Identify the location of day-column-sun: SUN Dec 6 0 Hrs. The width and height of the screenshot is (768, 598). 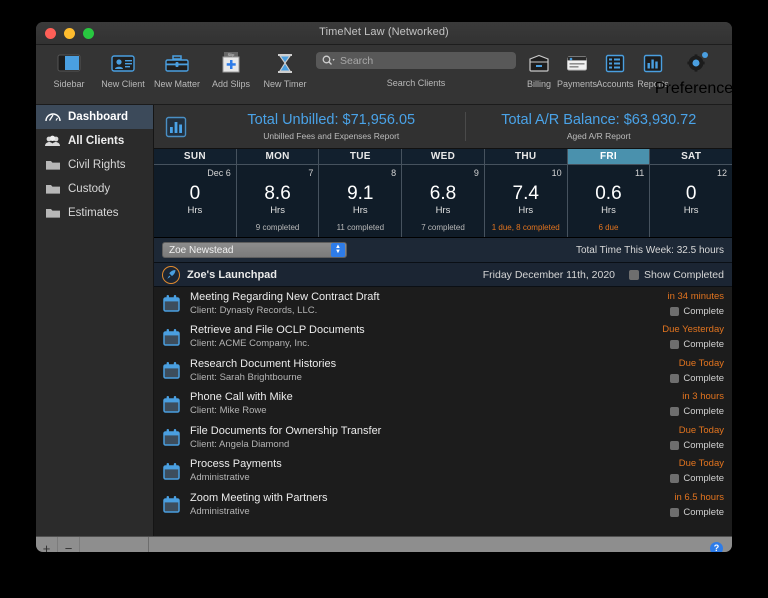
(195, 193).